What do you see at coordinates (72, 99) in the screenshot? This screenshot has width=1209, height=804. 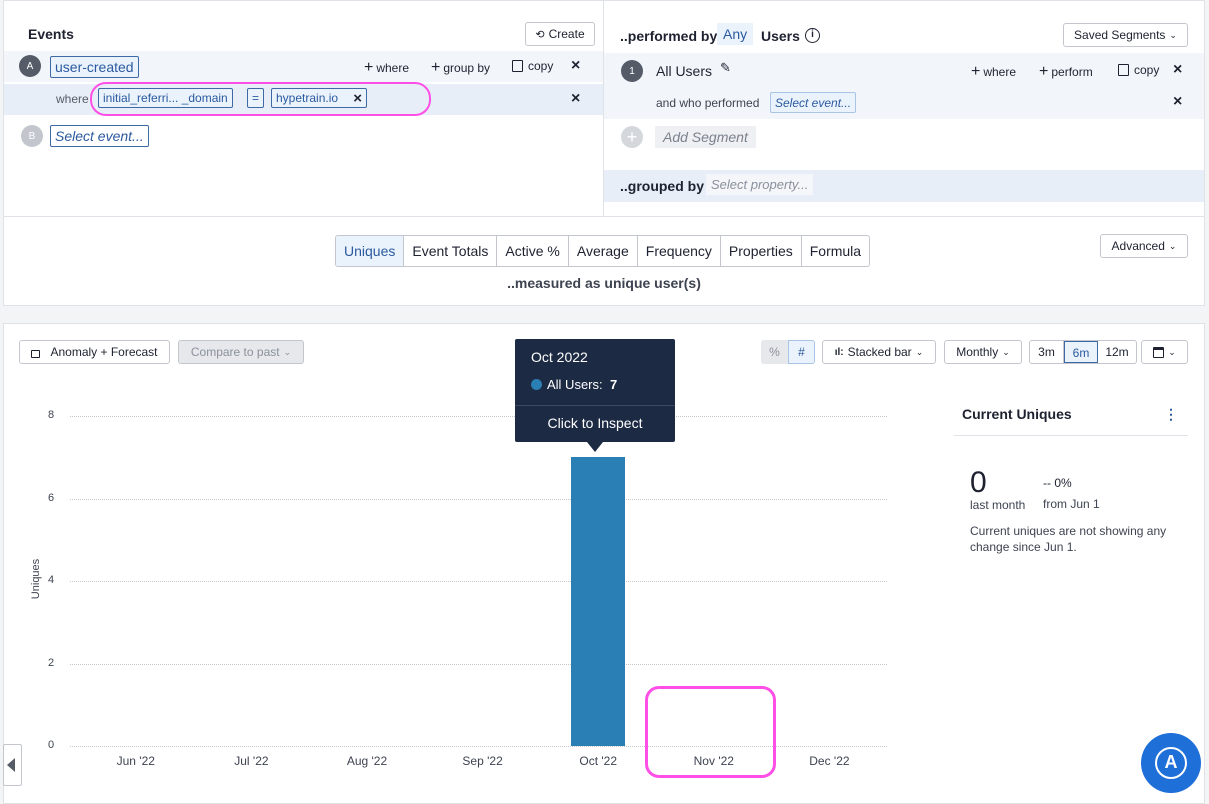 I see `filter-where-label: where` at bounding box center [72, 99].